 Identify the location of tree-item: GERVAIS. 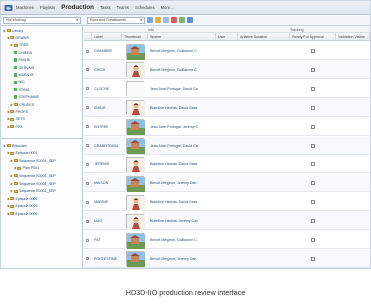
(23, 67).